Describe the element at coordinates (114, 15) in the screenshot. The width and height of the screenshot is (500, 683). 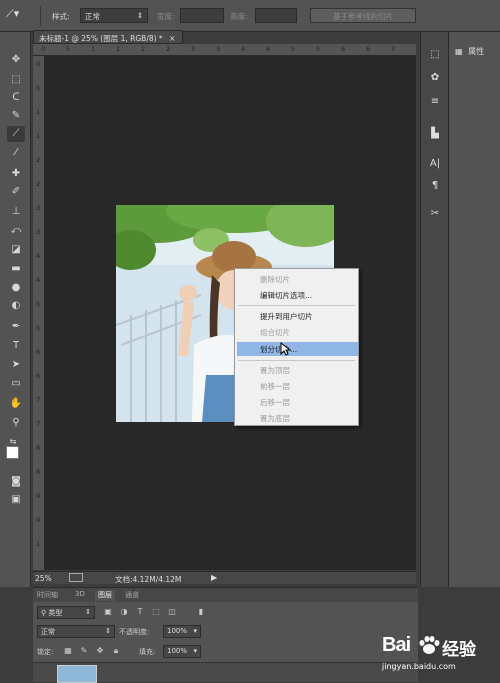
I see `style-select: 正常 ⇕` at that location.